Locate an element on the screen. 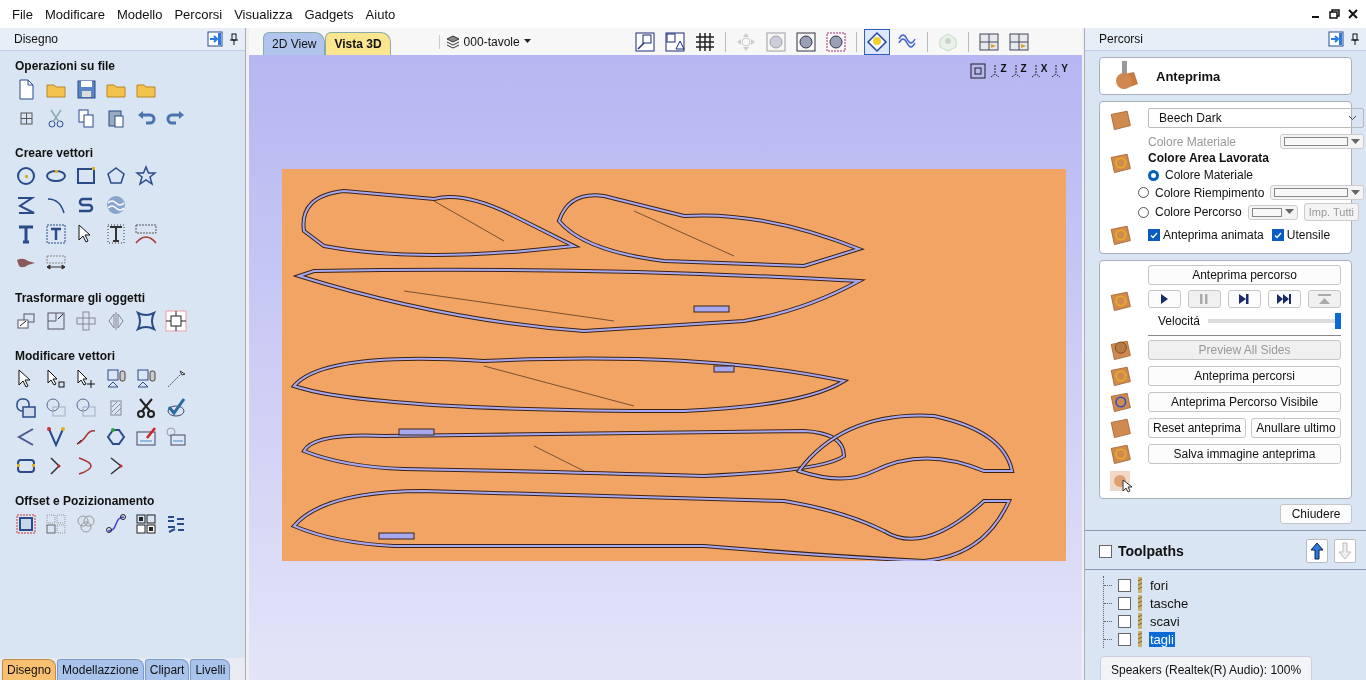 Image resolution: width=1366 pixels, height=680 pixels. preview-title: Anteprima is located at coordinates (1188, 76).